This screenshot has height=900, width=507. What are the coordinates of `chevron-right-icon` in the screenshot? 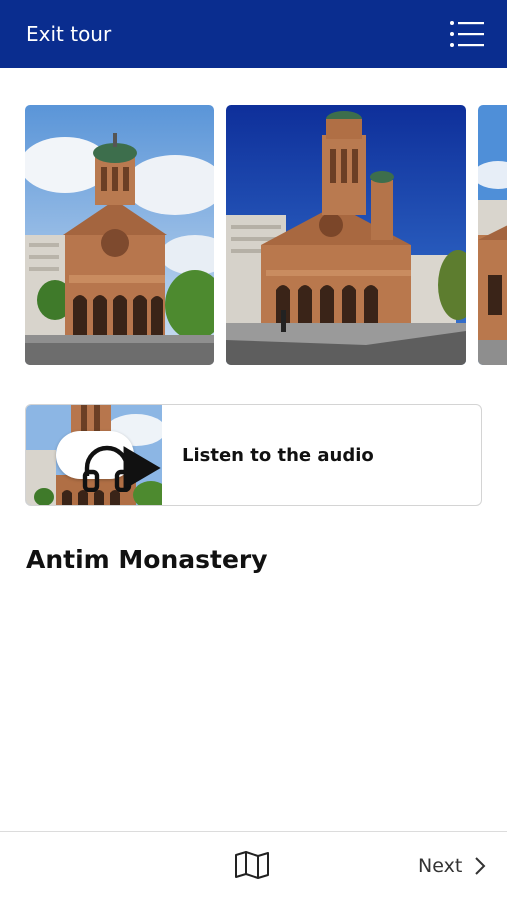 It's located at (480, 865).